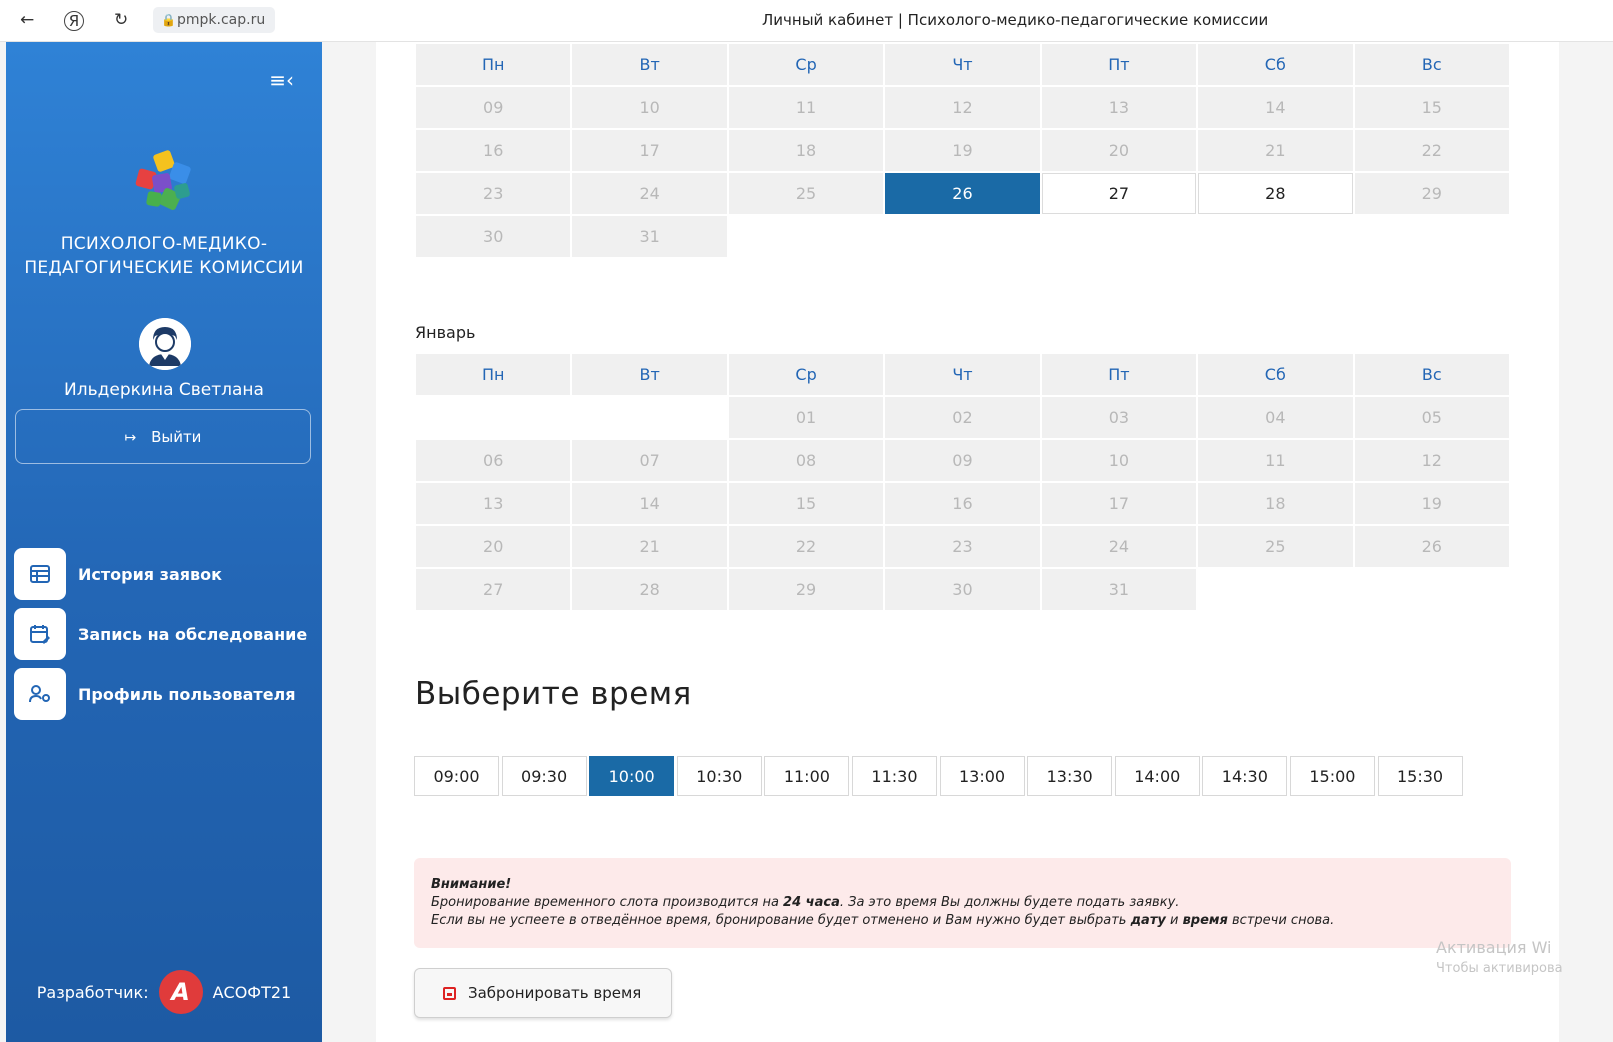 Image resolution: width=1613 pixels, height=1042 pixels. Describe the element at coordinates (445, 332) in the screenshot. I see `month-label-january: Январь` at that location.